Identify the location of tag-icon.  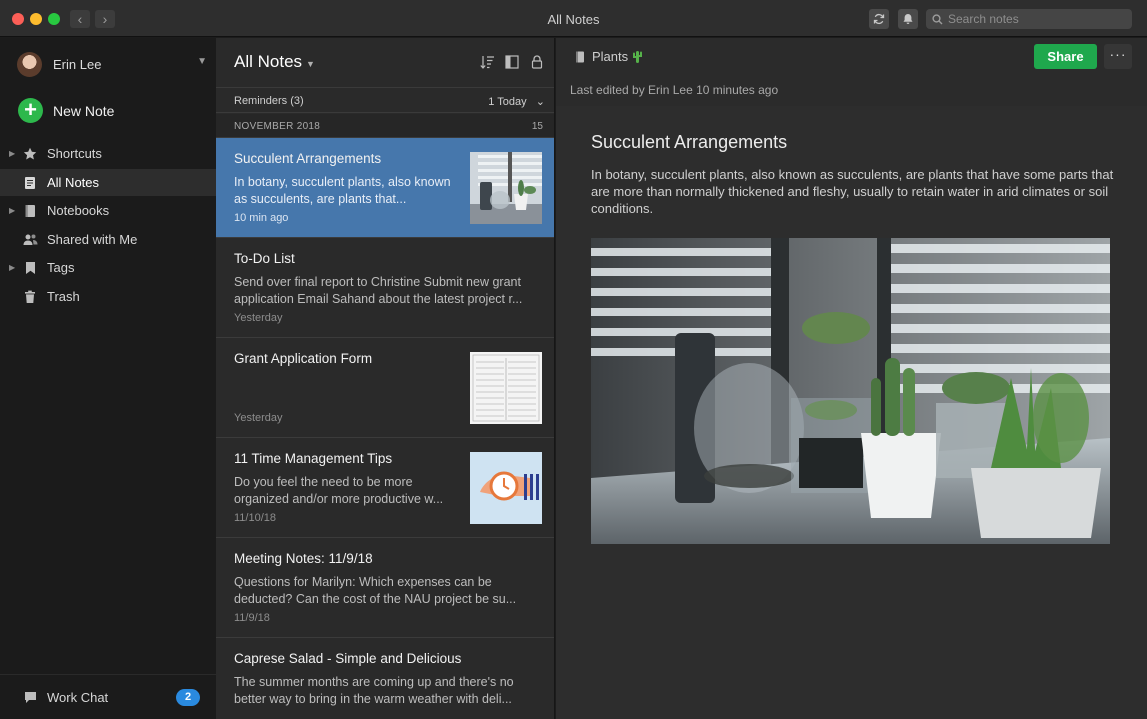
(30, 268).